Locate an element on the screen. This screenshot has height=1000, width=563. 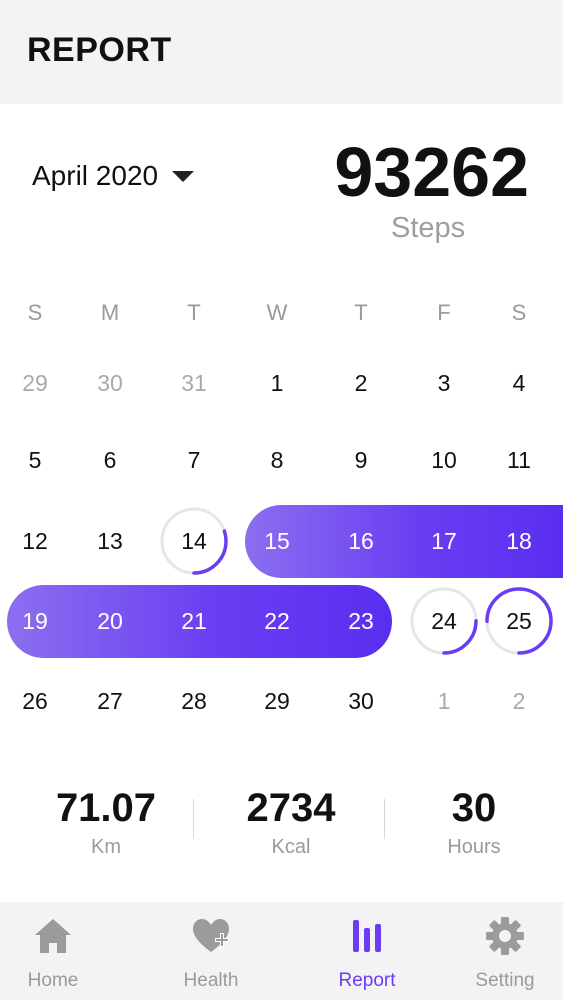
nav-item-health: Health is located at coordinates (211, 951).